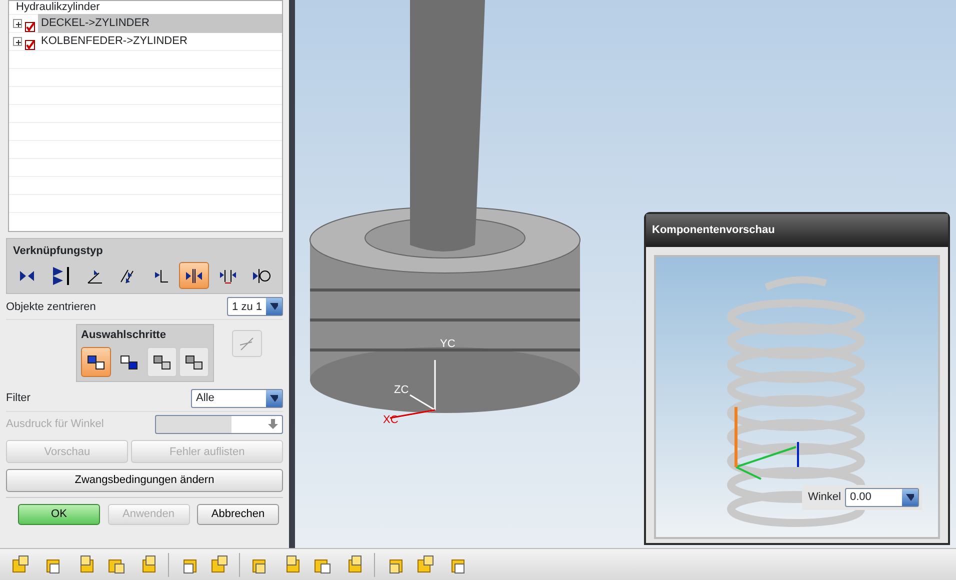 This screenshot has height=580, width=956. What do you see at coordinates (882, 497) in the screenshot?
I see `angle-dropdown: 0.00` at bounding box center [882, 497].